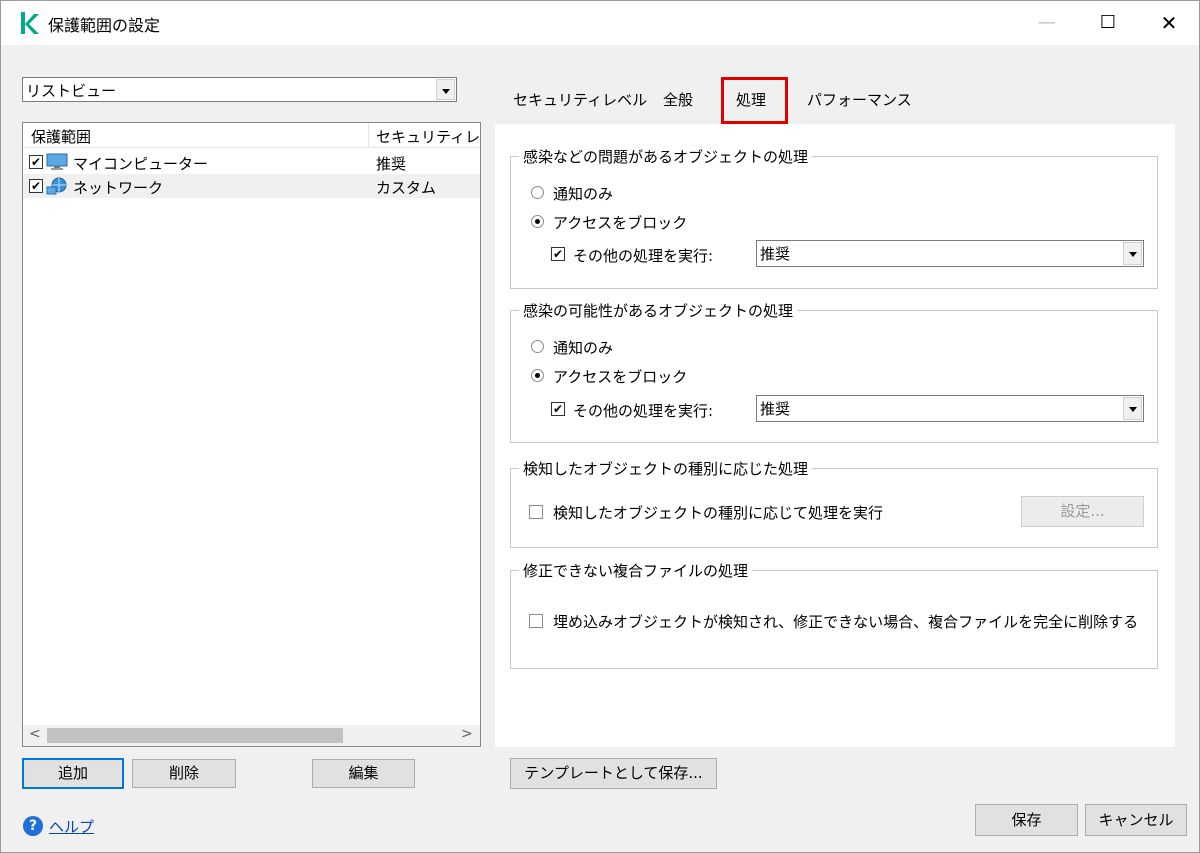 This screenshot has width=1200, height=853. Describe the element at coordinates (1047, 23) in the screenshot. I see `minimize-button: —` at that location.